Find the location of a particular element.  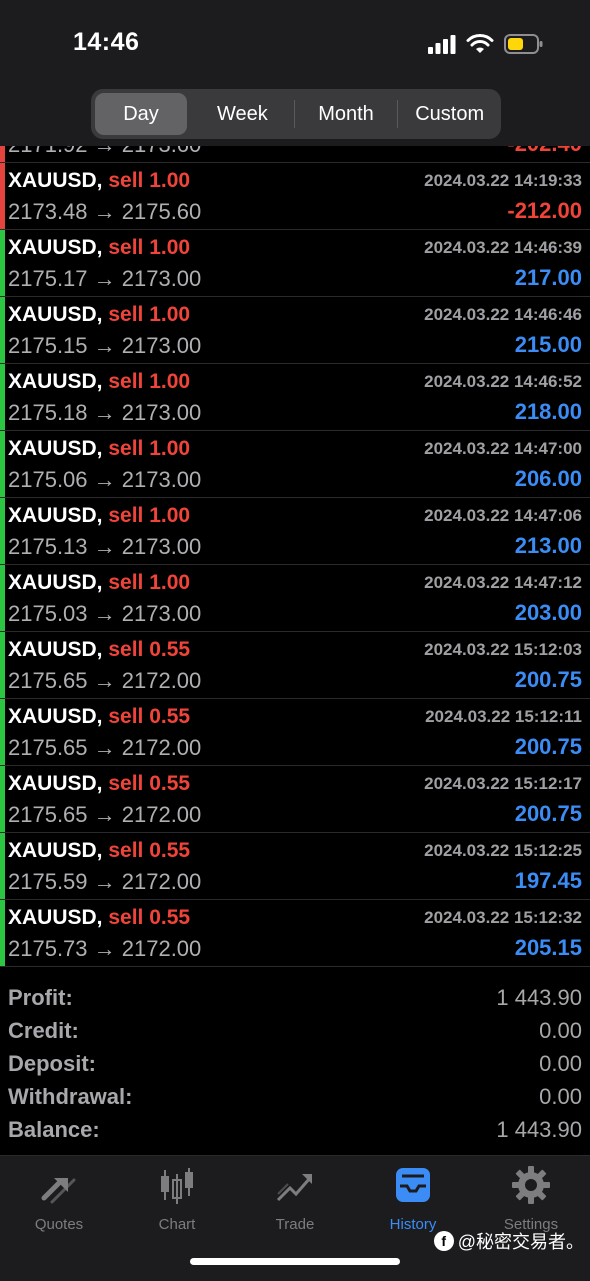

tab-label: History is located at coordinates (413, 1224).